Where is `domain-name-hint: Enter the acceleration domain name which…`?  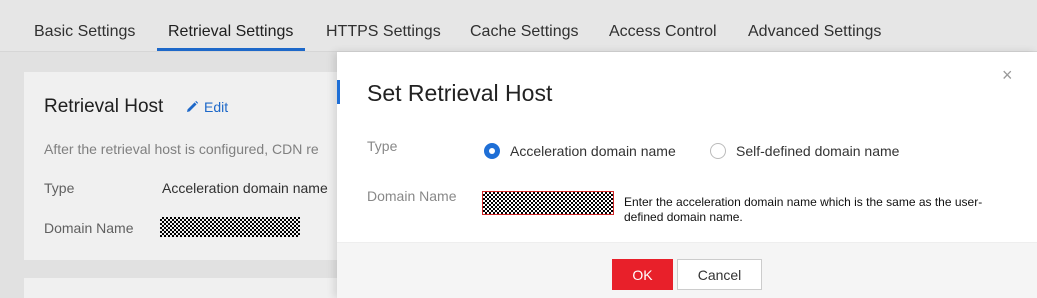
domain-name-hint: Enter the acceleration domain name which… is located at coordinates (803, 209).